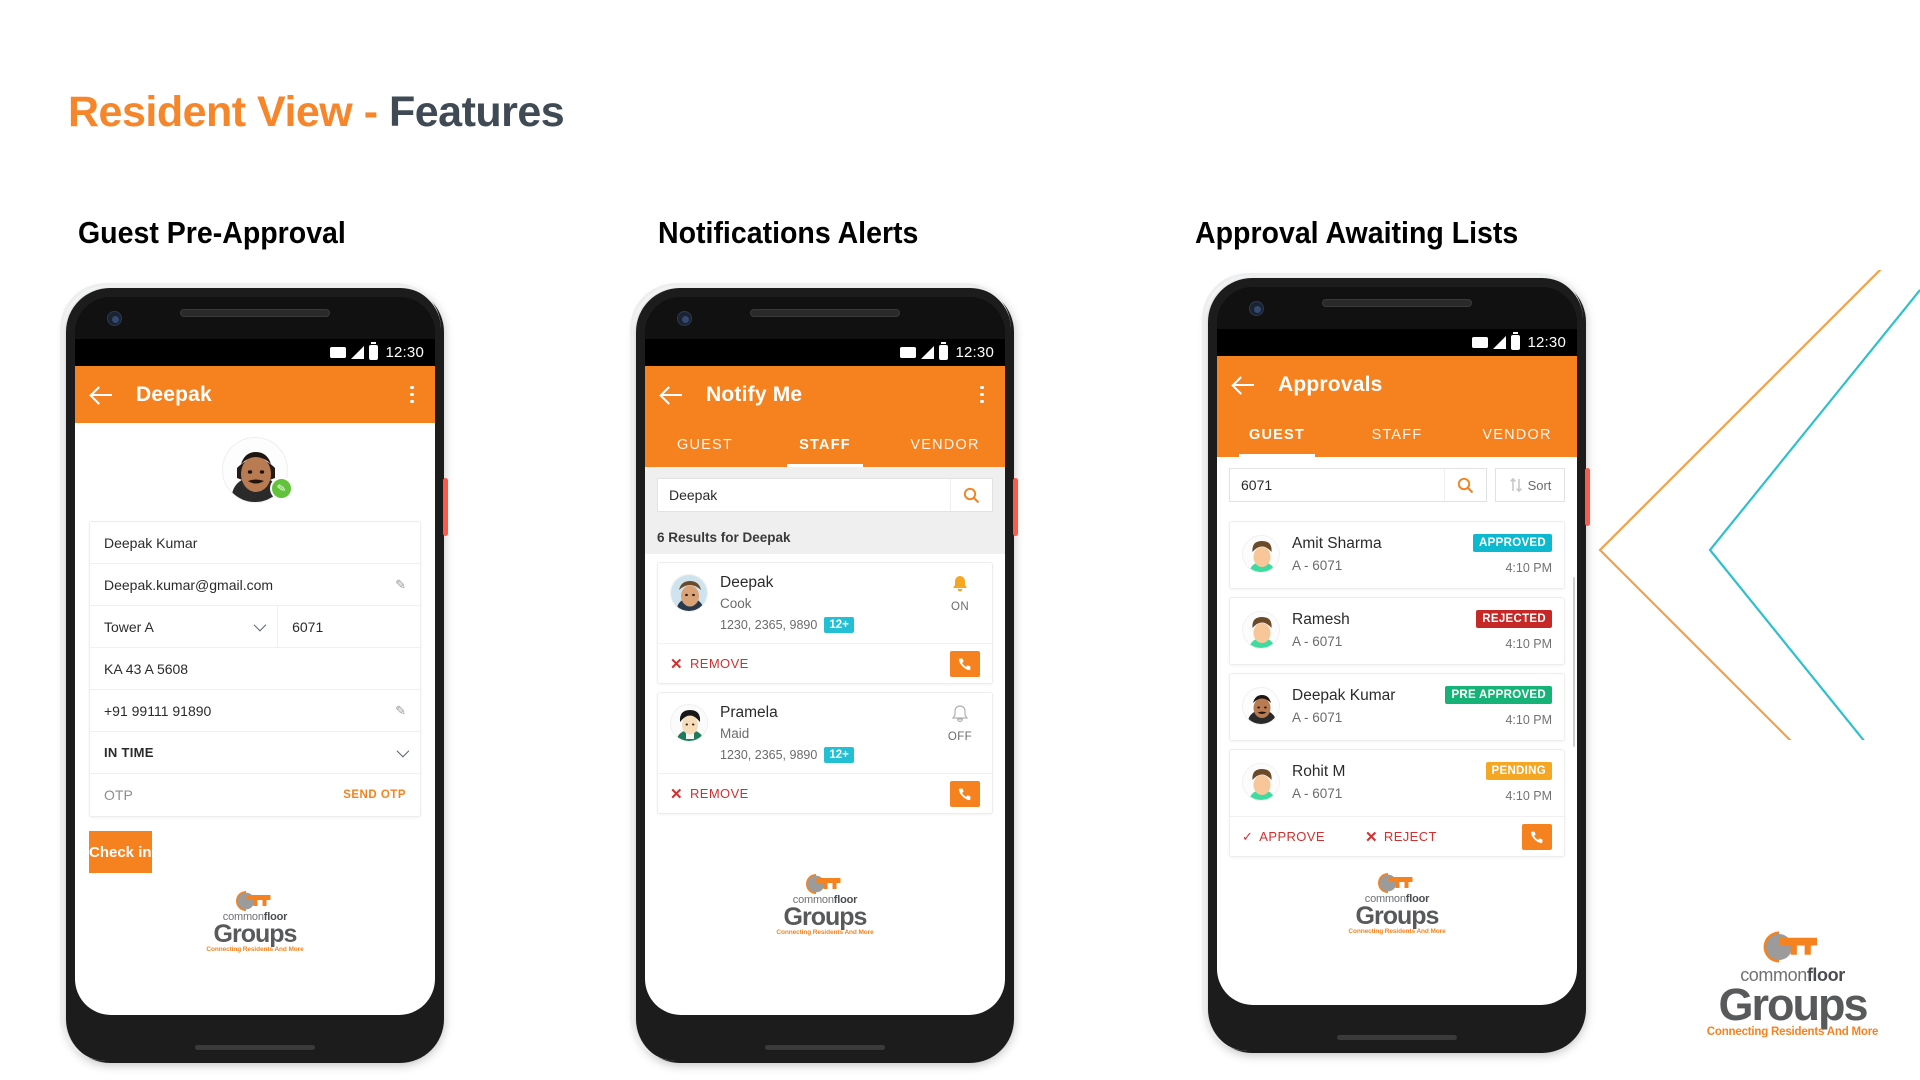  What do you see at coordinates (719, 663) in the screenshot?
I see `remove-label: REMOVE` at bounding box center [719, 663].